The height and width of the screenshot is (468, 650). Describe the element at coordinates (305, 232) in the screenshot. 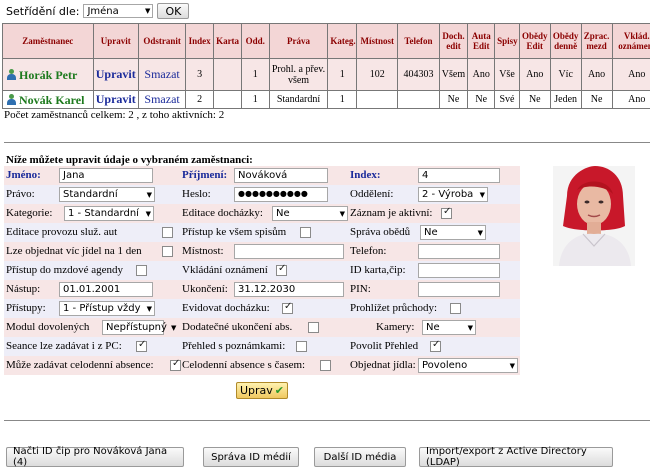

I see `all-files-checkbox` at that location.